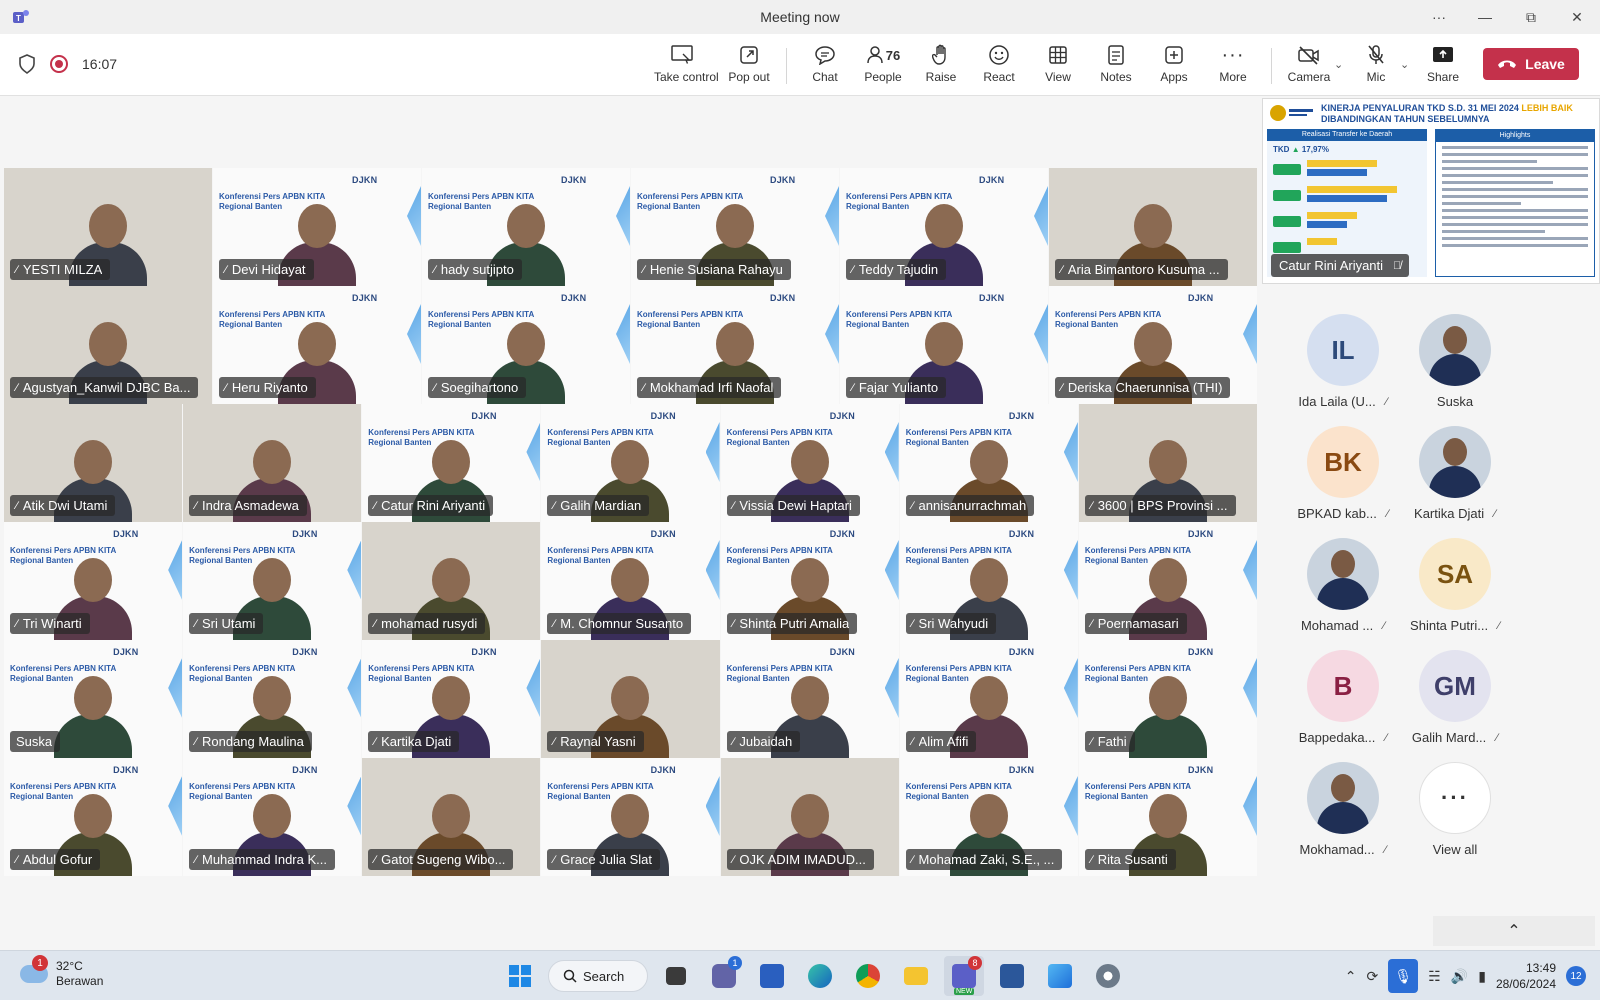 This screenshot has width=1600, height=1000. I want to click on side-participant: Kartika Djati ∕, so click(1455, 473).